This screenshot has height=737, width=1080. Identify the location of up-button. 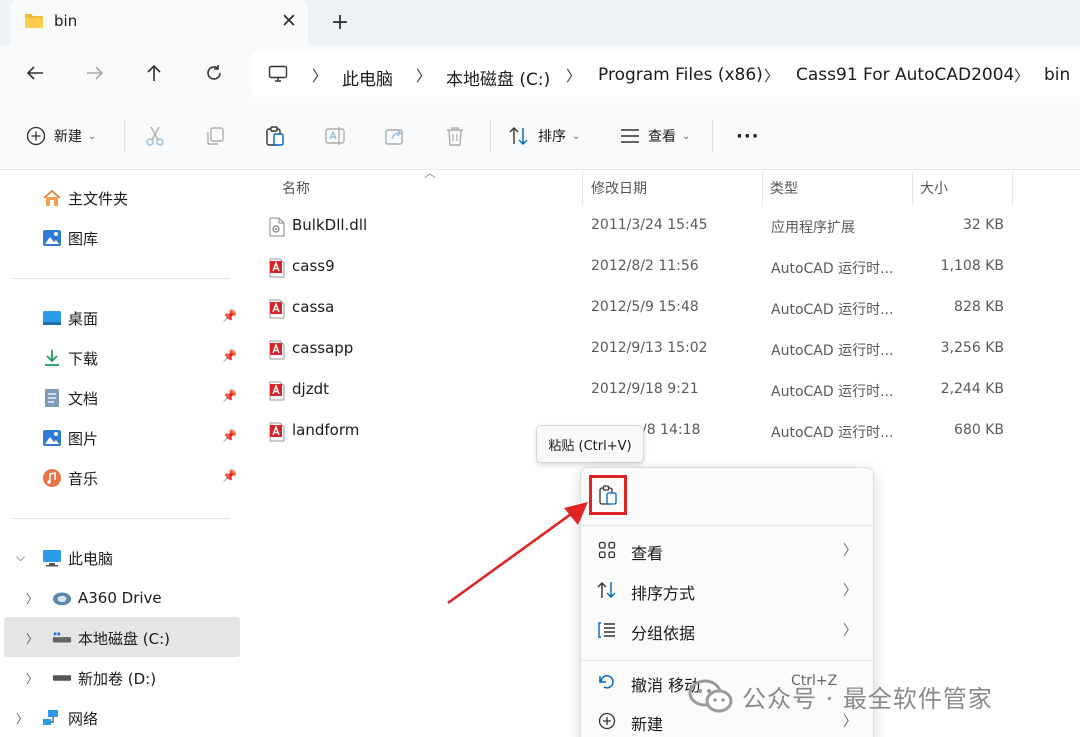
(154, 73).